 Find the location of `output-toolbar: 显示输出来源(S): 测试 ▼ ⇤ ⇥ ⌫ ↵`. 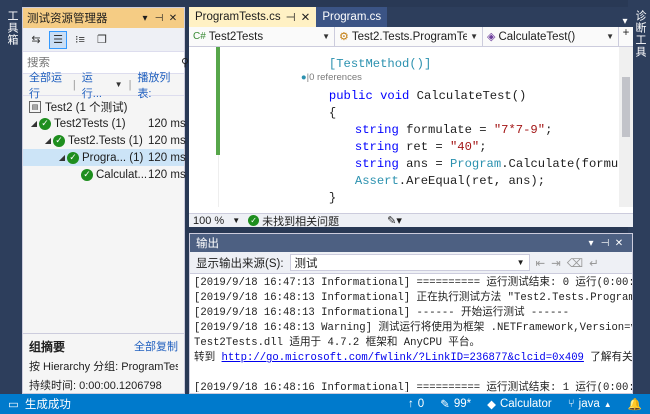

output-toolbar: 显示输出来源(S): 测试 ▼ ⇤ ⇥ ⌫ ↵ is located at coordinates (411, 263).